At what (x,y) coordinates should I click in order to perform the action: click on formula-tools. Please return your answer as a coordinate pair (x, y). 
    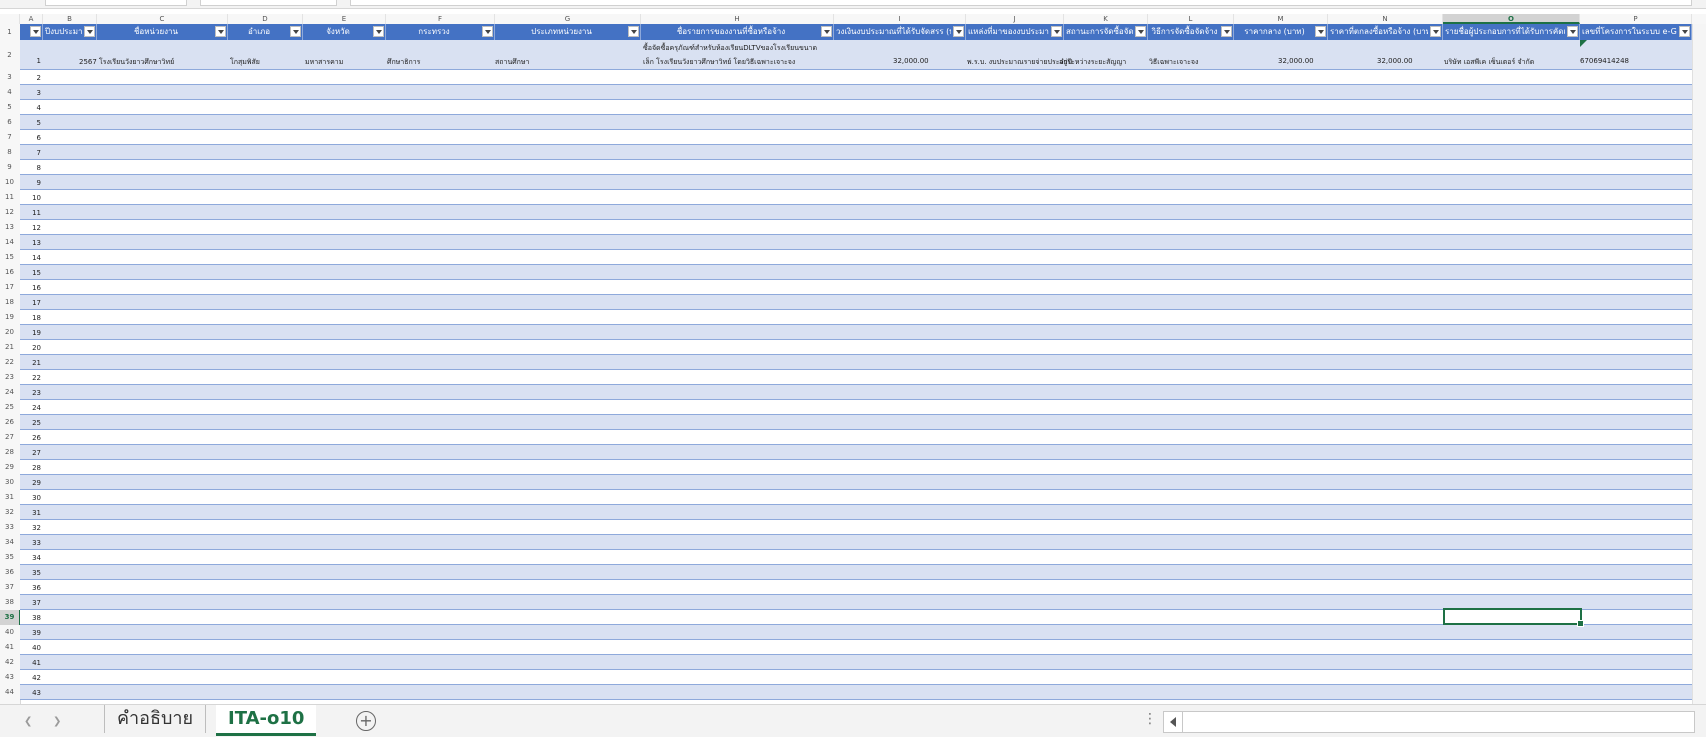
    Looking at the image, I should click on (268, 3).